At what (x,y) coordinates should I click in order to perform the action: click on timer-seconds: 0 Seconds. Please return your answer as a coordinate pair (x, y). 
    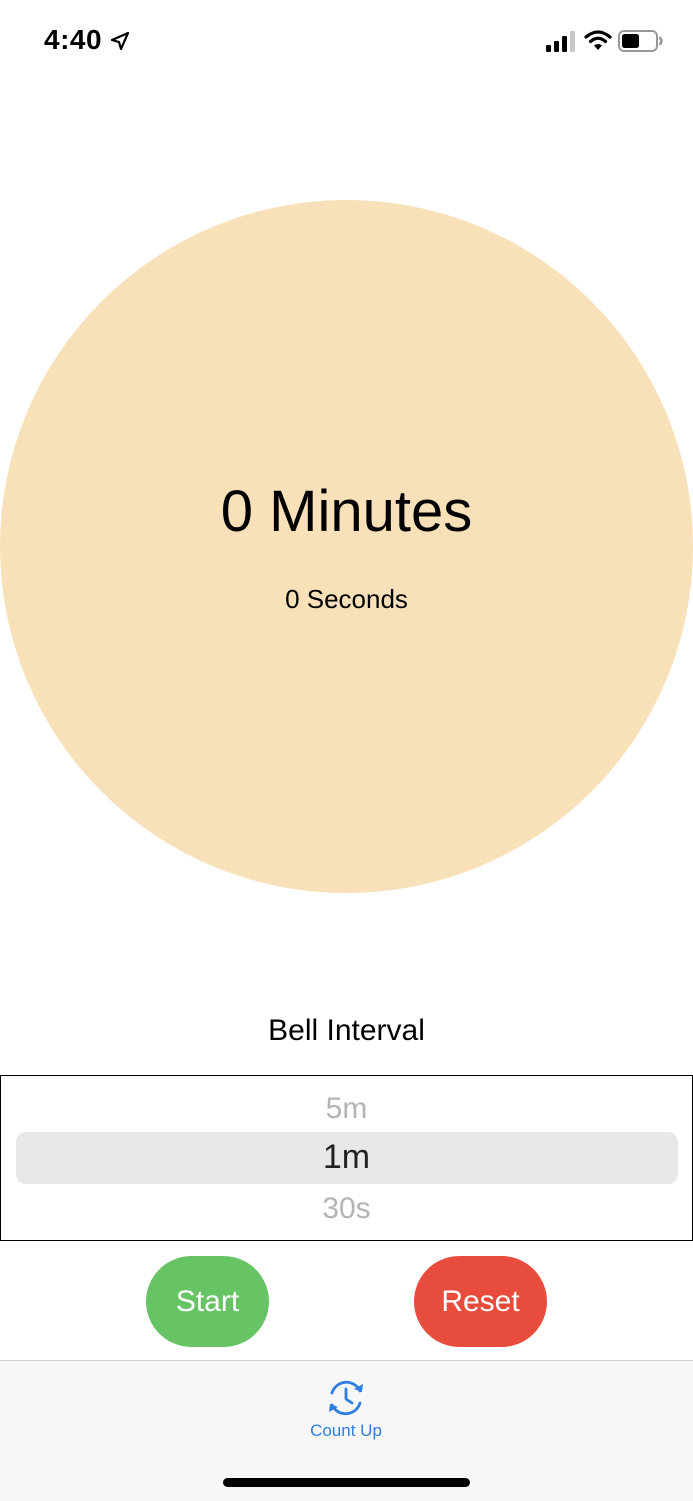
    Looking at the image, I should click on (346, 599).